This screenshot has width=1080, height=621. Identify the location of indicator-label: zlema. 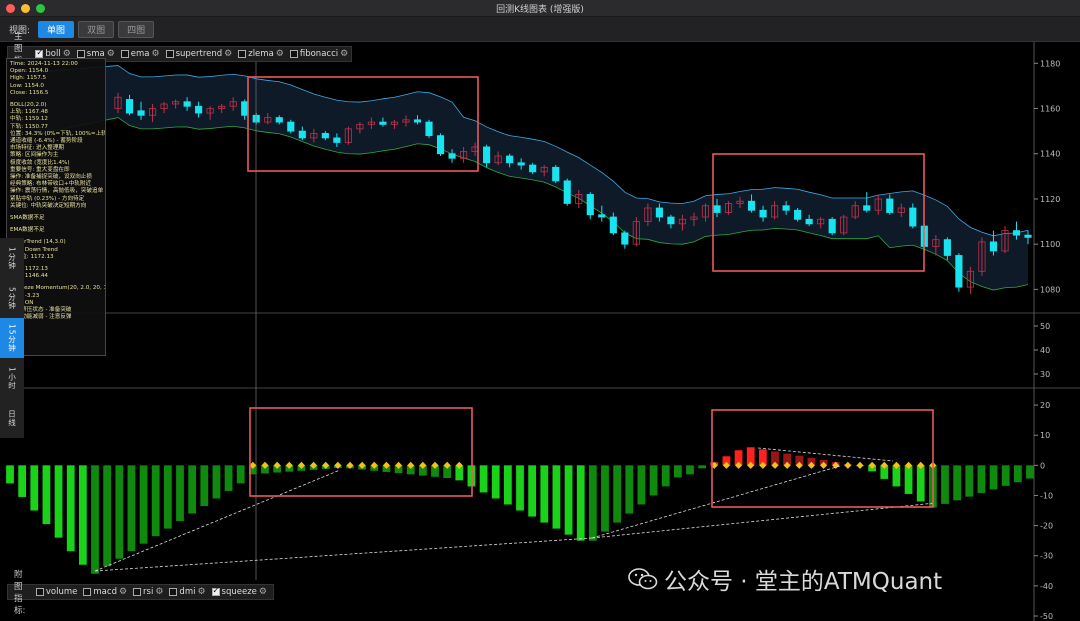
(261, 54).